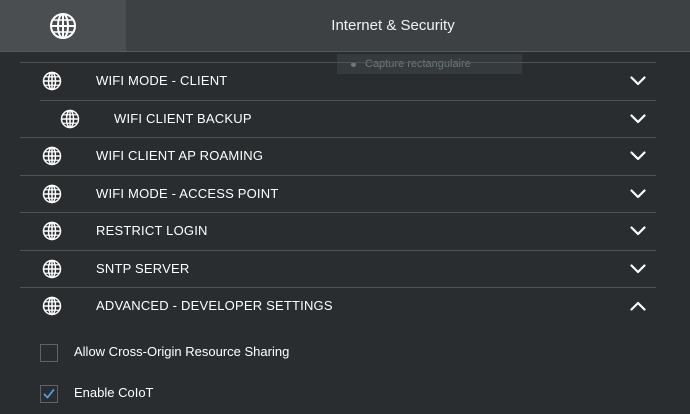 The height and width of the screenshot is (414, 690). Describe the element at coordinates (152, 230) in the screenshot. I see `section-label: RESTRICT LOGIN` at that location.